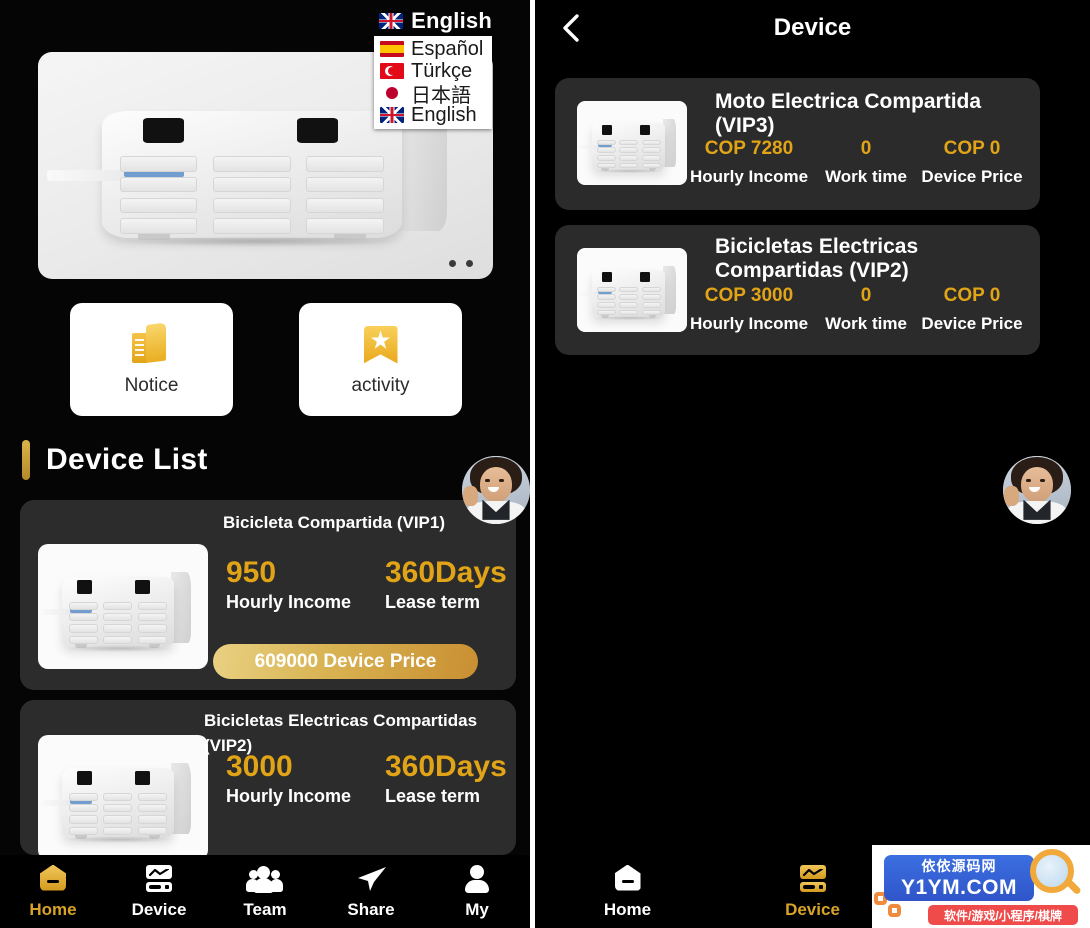 Image resolution: width=1090 pixels, height=928 pixels. I want to click on bottom-navigation: Home Device Team, so click(265, 891).